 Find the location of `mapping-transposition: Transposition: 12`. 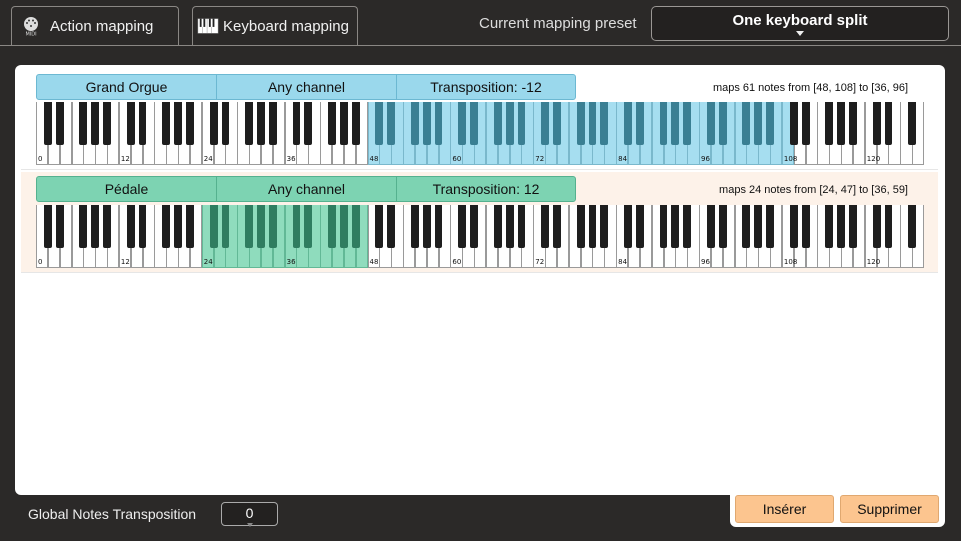

mapping-transposition: Transposition: 12 is located at coordinates (486, 189).